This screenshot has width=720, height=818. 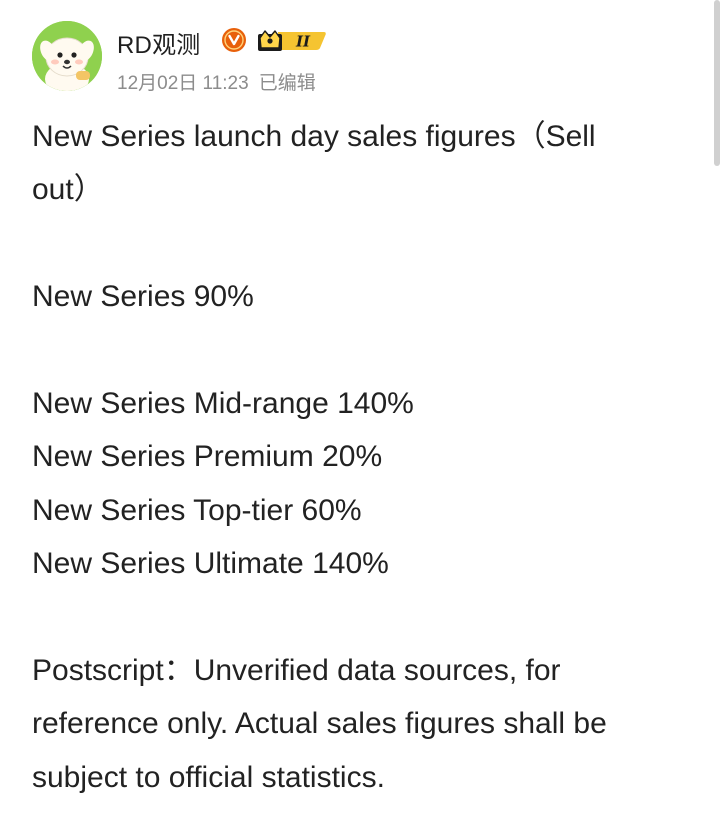 I want to click on avatar, so click(x=67, y=56).